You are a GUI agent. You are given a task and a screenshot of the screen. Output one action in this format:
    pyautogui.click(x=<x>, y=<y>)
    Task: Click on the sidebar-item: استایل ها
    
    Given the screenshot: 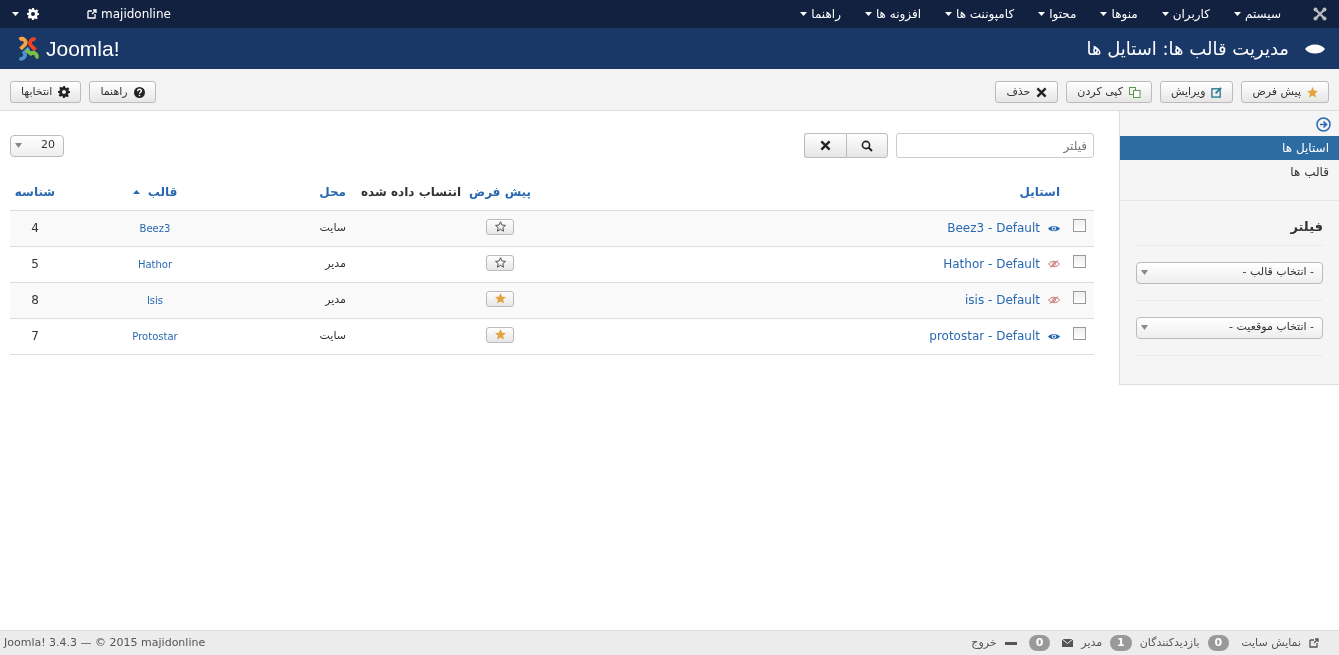 What is the action you would take?
    pyautogui.click(x=1229, y=148)
    